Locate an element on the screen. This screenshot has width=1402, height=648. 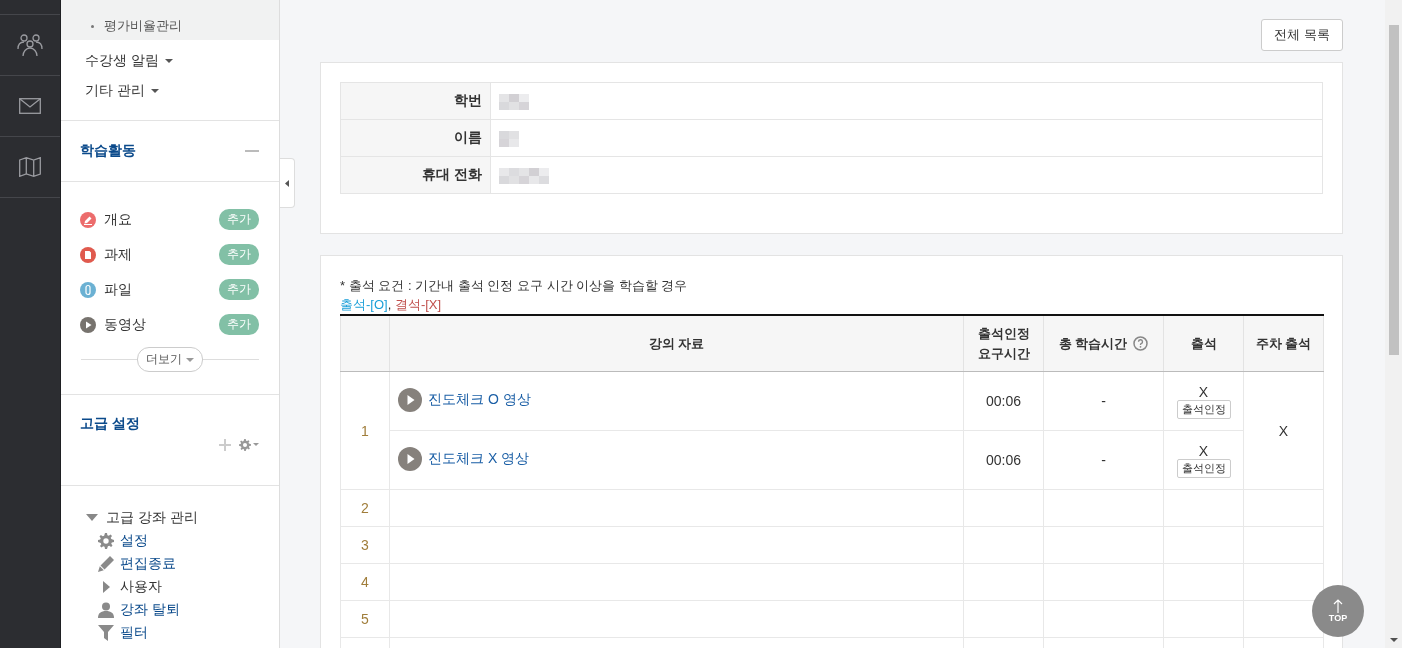
week-number: 2 is located at coordinates (365, 508).